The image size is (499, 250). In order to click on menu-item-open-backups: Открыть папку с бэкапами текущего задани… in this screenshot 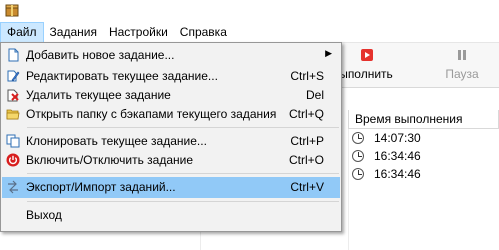, I will do `click(171, 114)`.